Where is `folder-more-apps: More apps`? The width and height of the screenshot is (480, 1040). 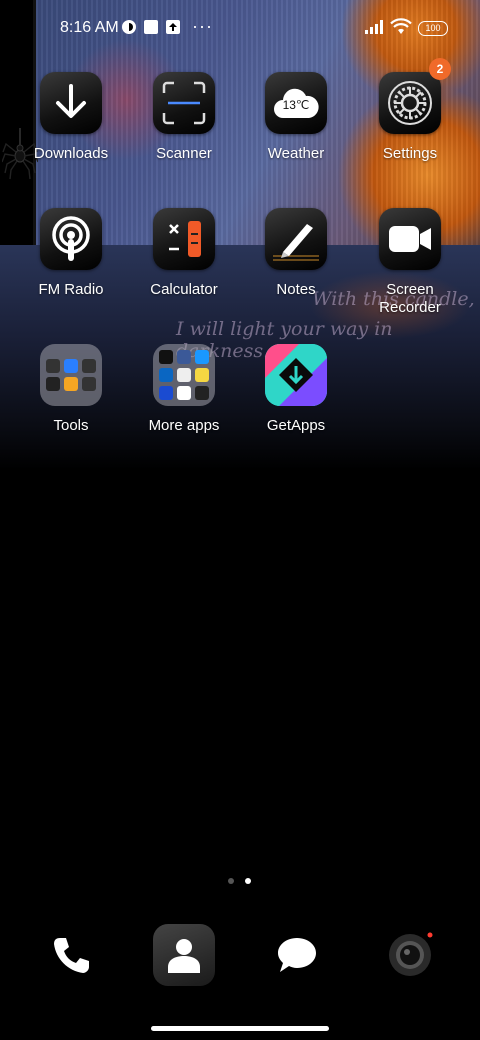 folder-more-apps: More apps is located at coordinates (184, 389).